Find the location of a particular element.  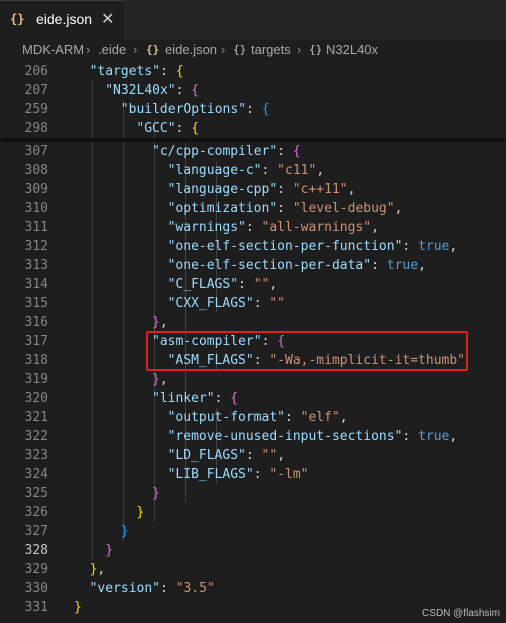

code-line: 298 "GCC": { is located at coordinates (253, 128).